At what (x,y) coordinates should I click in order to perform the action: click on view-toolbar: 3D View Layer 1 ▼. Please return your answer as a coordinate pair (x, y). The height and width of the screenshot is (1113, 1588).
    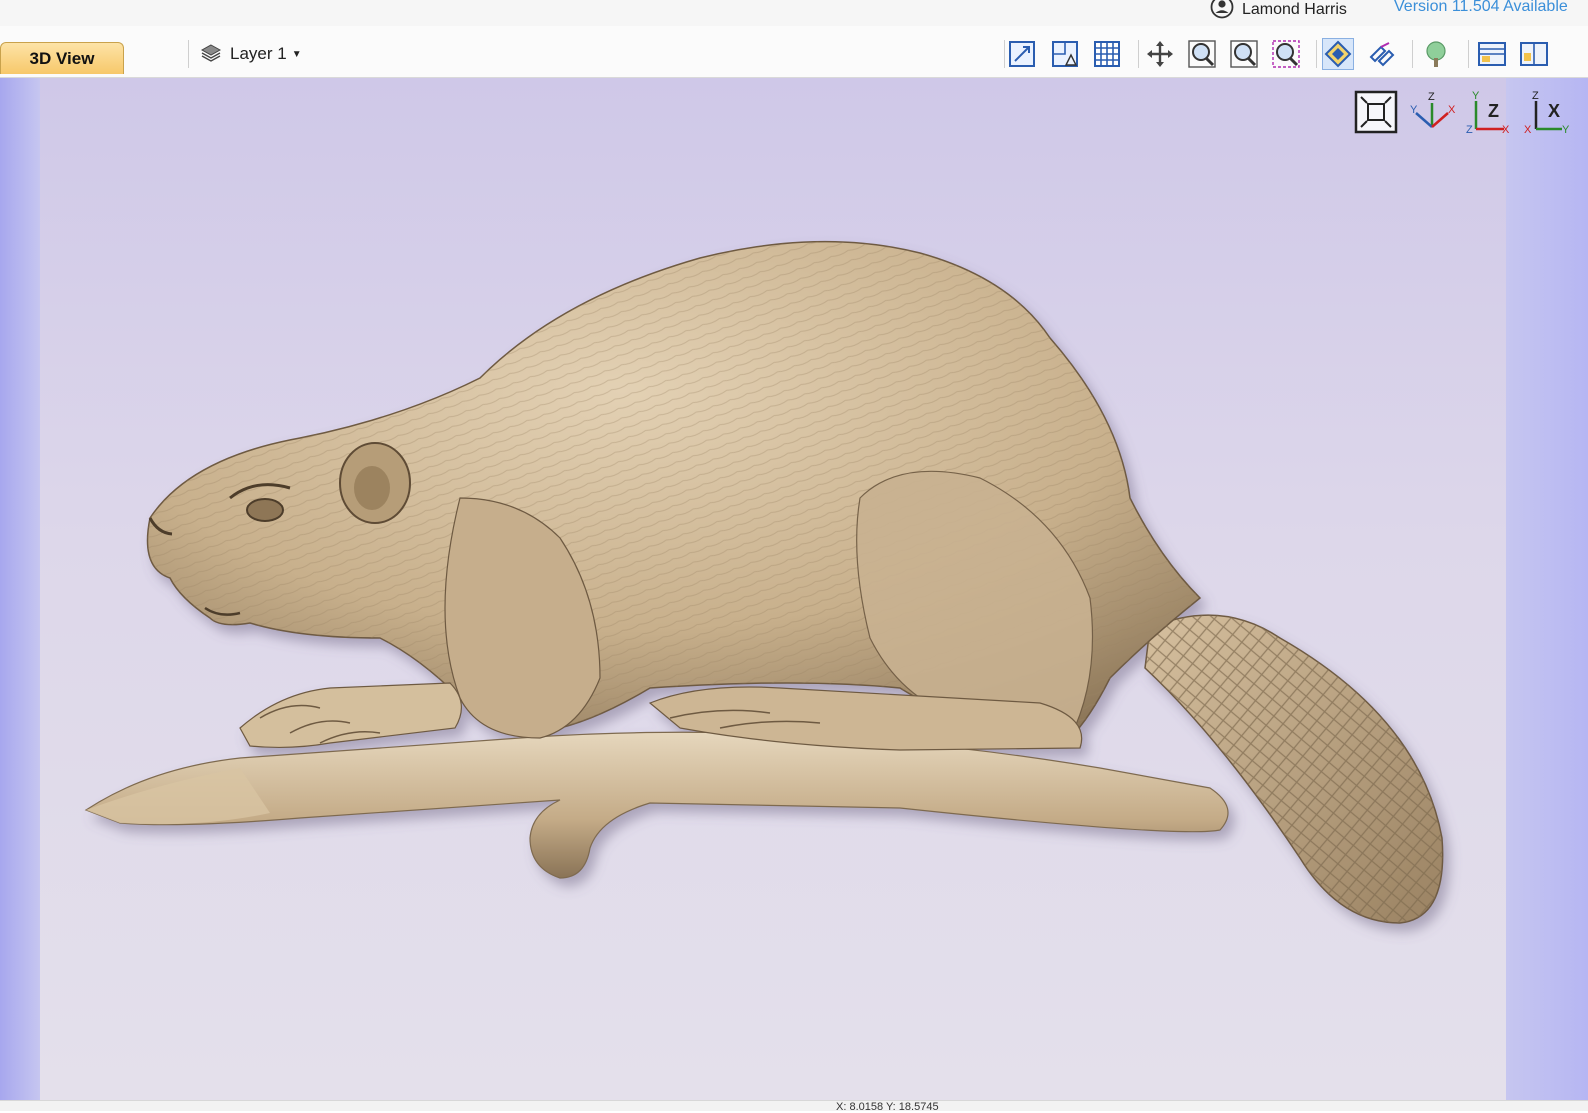
    Looking at the image, I should click on (794, 52).